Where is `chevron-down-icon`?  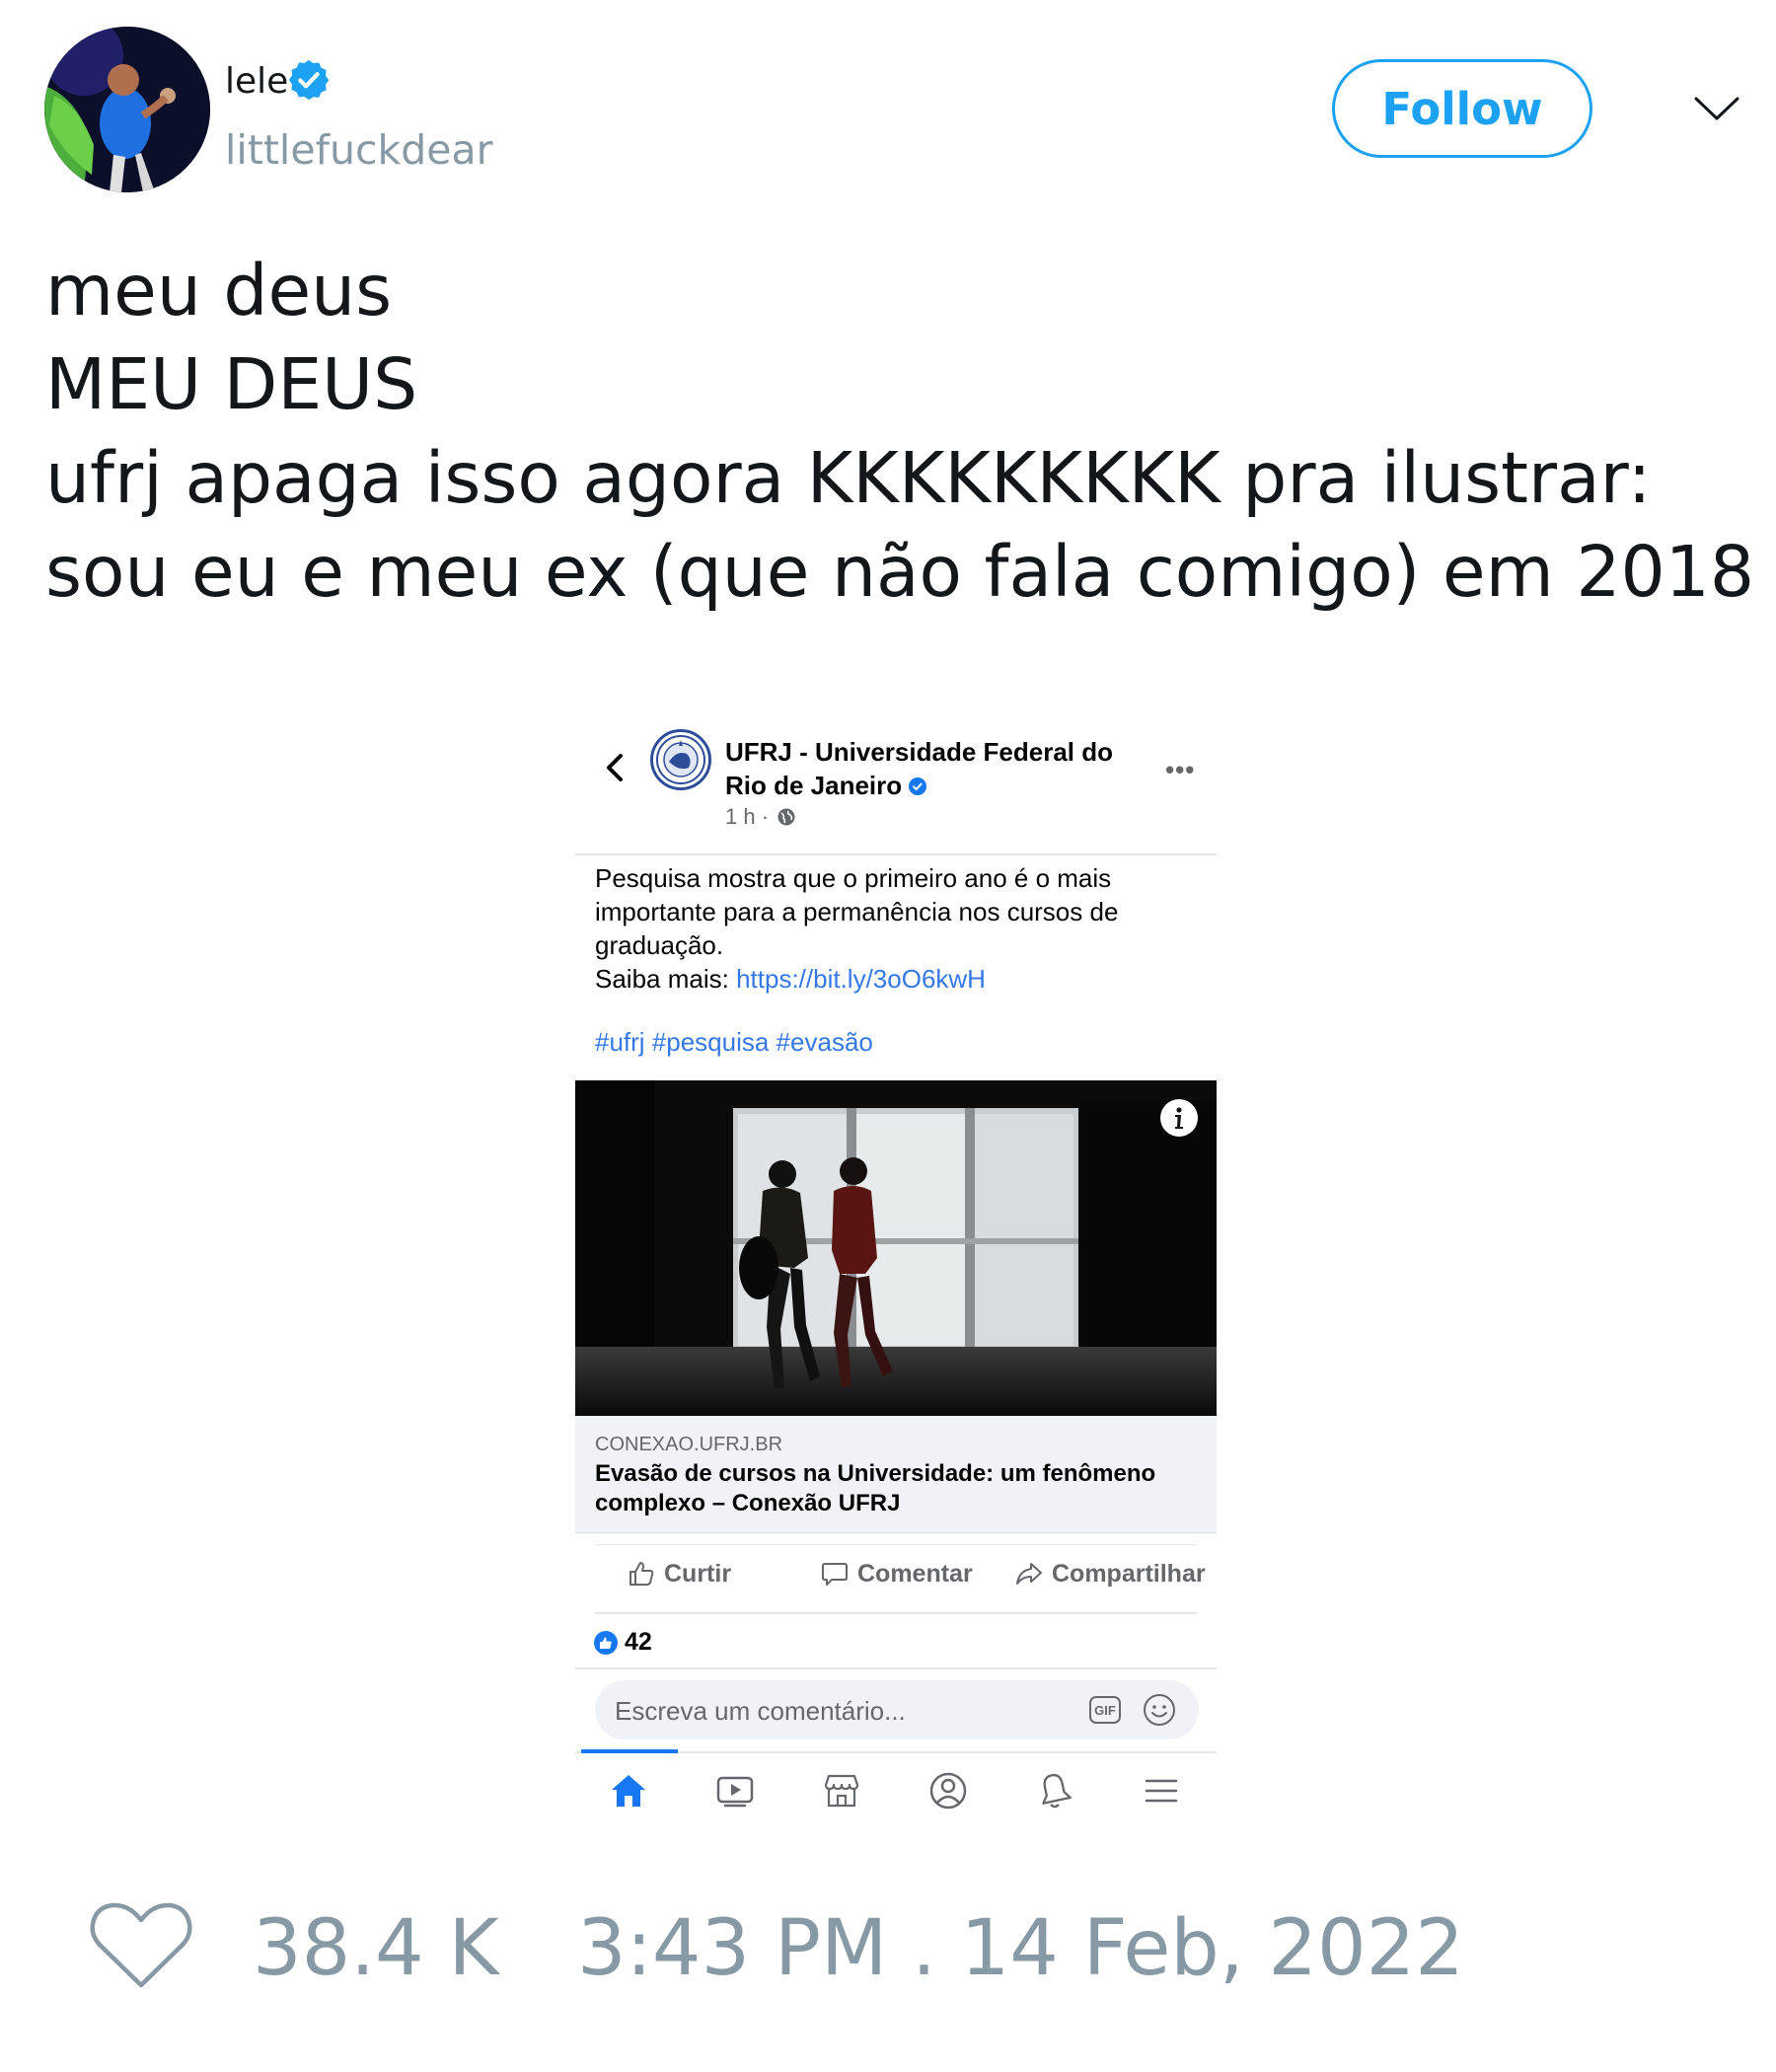 chevron-down-icon is located at coordinates (1717, 108).